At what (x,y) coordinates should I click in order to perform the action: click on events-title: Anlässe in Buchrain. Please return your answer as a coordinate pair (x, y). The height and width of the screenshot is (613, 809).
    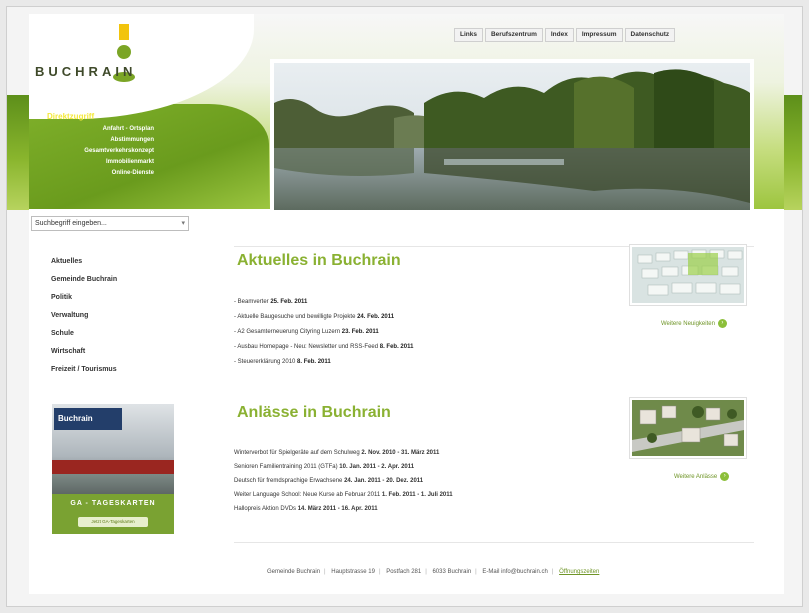
    Looking at the image, I should click on (314, 412).